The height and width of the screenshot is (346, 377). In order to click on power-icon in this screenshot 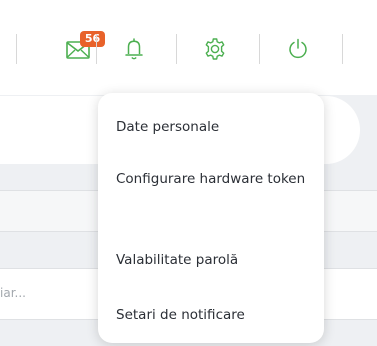, I will do `click(298, 49)`.